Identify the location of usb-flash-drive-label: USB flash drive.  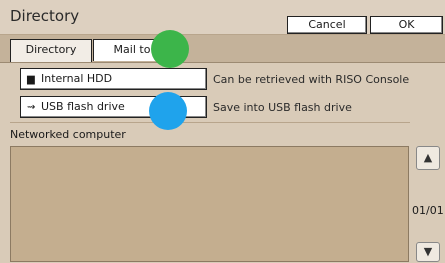
(83, 106).